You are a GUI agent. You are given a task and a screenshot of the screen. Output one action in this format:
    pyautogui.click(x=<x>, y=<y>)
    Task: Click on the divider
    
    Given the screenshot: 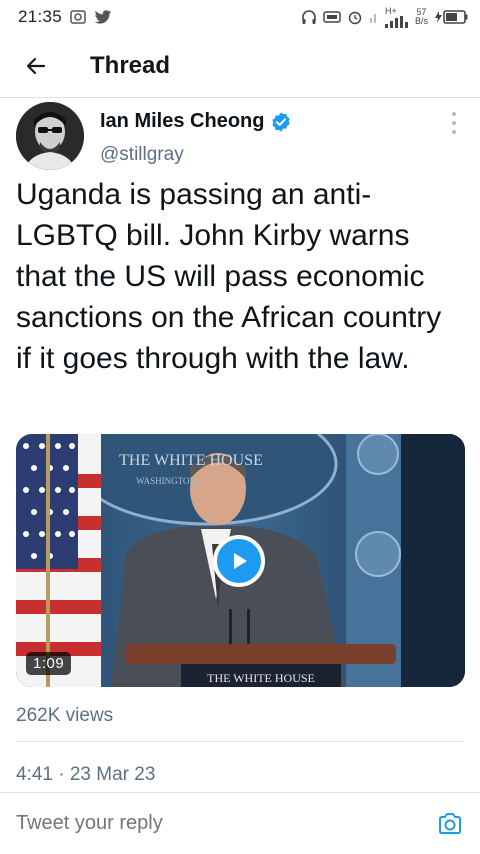 What is the action you would take?
    pyautogui.click(x=240, y=741)
    